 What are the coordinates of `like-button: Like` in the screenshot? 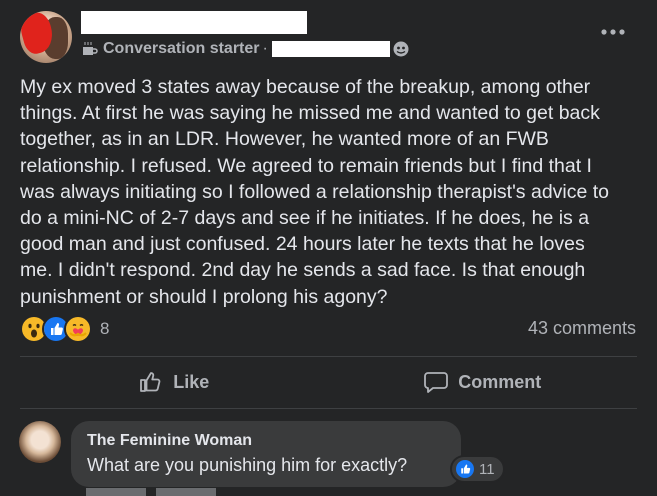 It's located at (174, 382).